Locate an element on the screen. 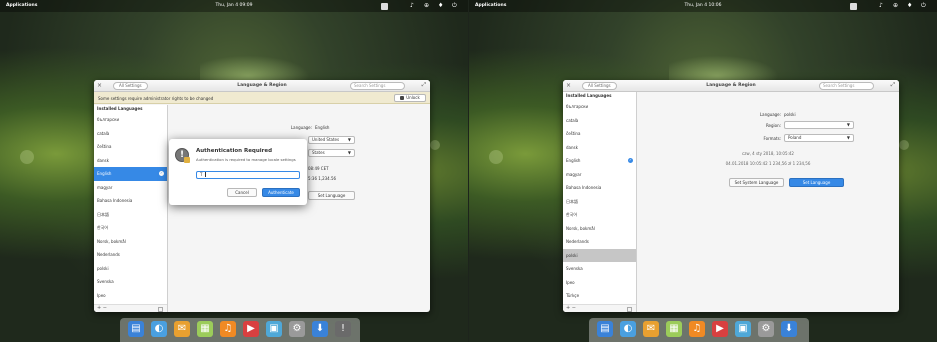 Image resolution: width=937 pixels, height=342 pixels. sidebar-header: Installed Languages is located at coordinates (120, 108).